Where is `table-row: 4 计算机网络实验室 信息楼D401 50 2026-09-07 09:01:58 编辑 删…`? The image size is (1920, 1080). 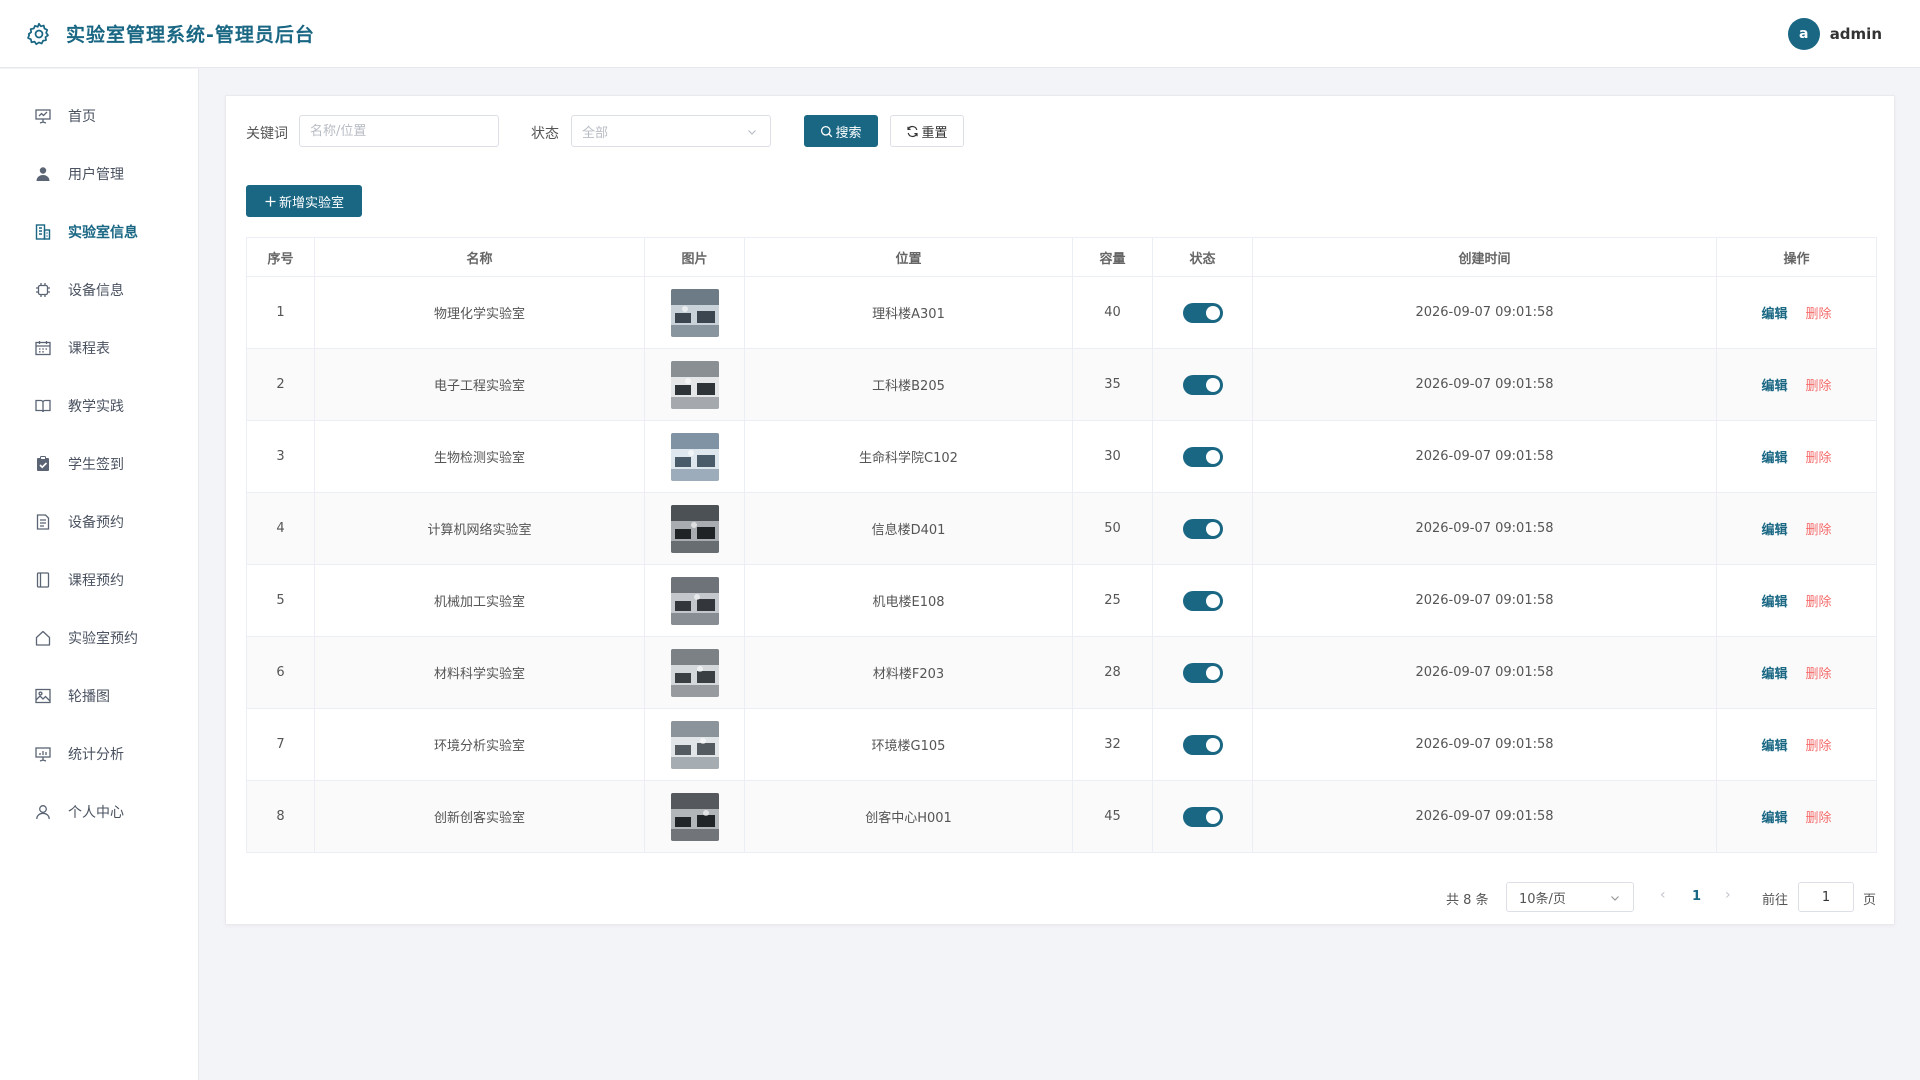 table-row: 4 计算机网络实验室 信息楼D401 50 2026-09-07 09:01:58 编辑 删… is located at coordinates (1061, 528).